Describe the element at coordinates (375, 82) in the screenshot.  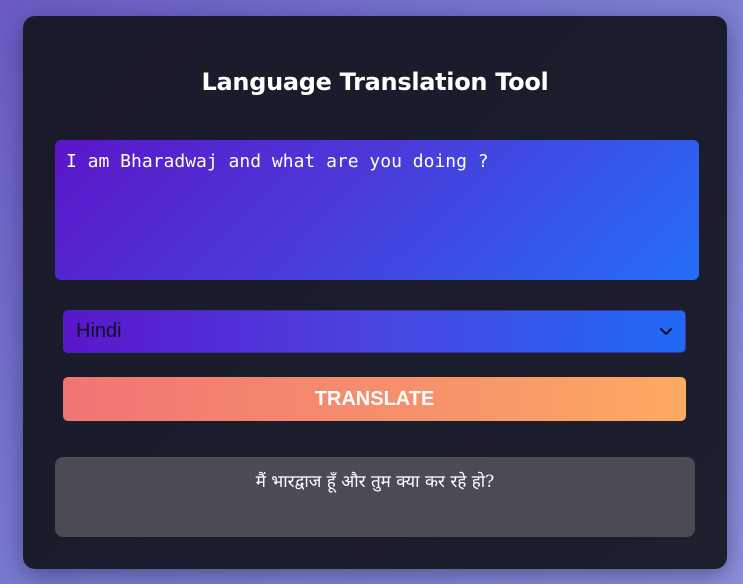
I see `page-title: Language Translation Tool` at that location.